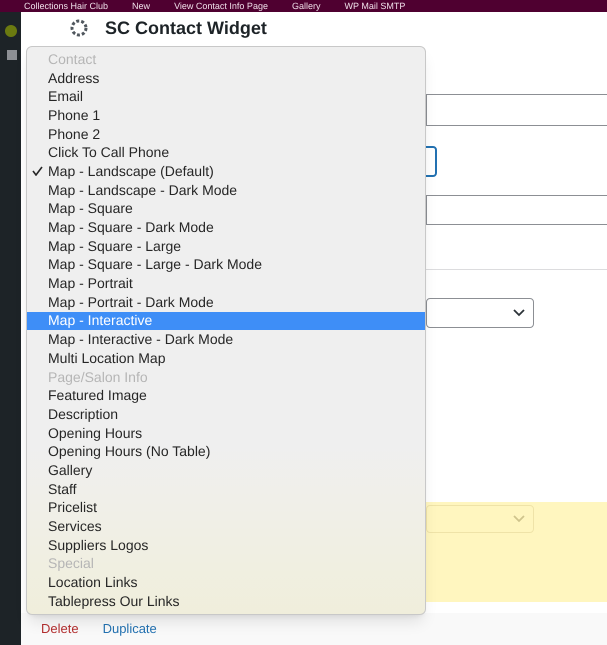  What do you see at coordinates (226, 396) in the screenshot?
I see `menu-option: Featured Image` at bounding box center [226, 396].